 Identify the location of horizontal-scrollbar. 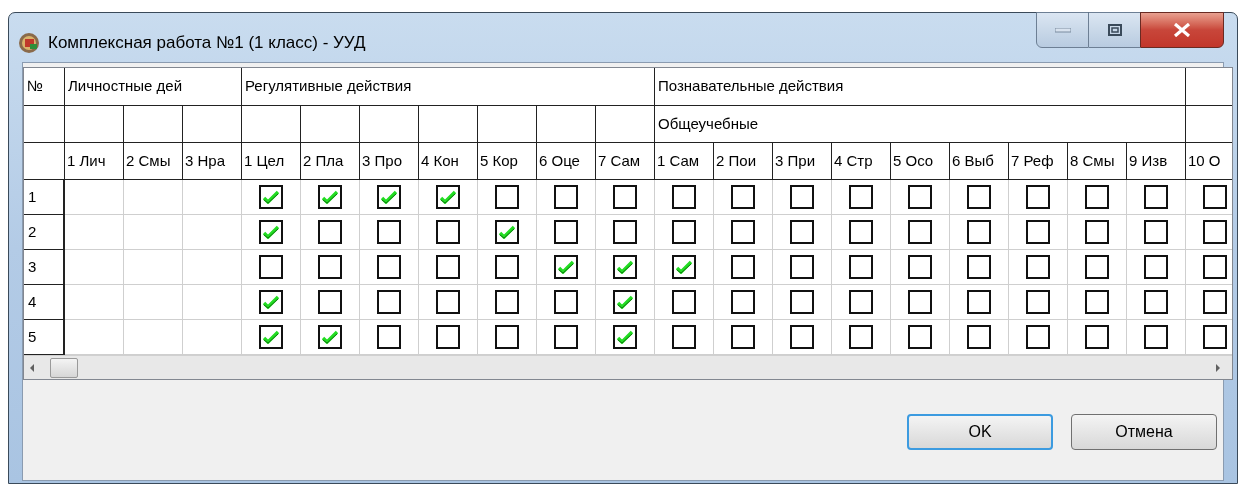
(628, 367).